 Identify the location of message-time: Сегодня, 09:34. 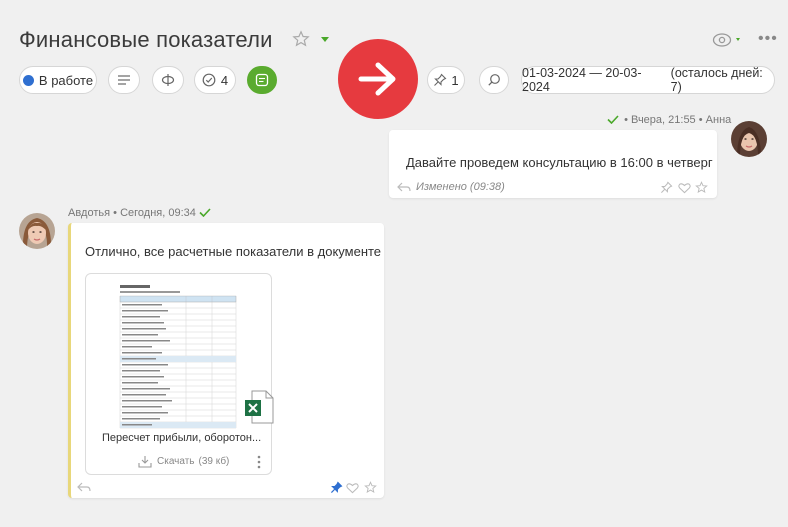
(158, 213).